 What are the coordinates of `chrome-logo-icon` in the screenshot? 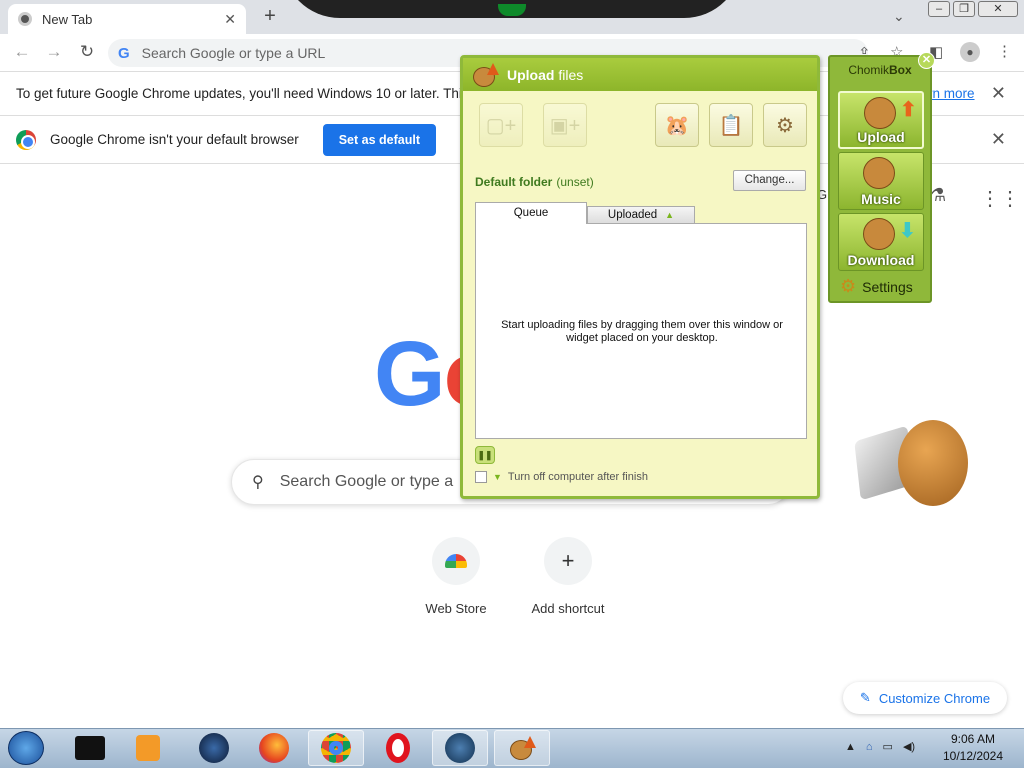 It's located at (26, 139).